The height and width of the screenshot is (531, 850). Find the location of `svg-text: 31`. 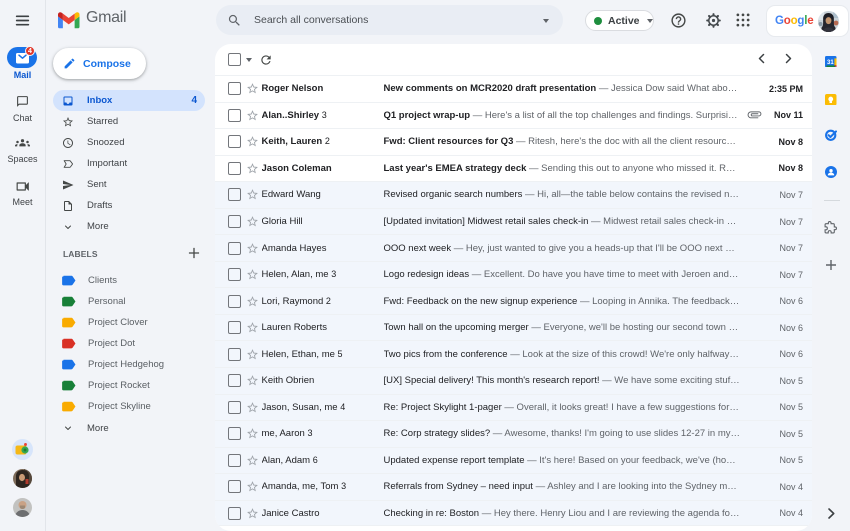

svg-text: 31 is located at coordinates (830, 63).